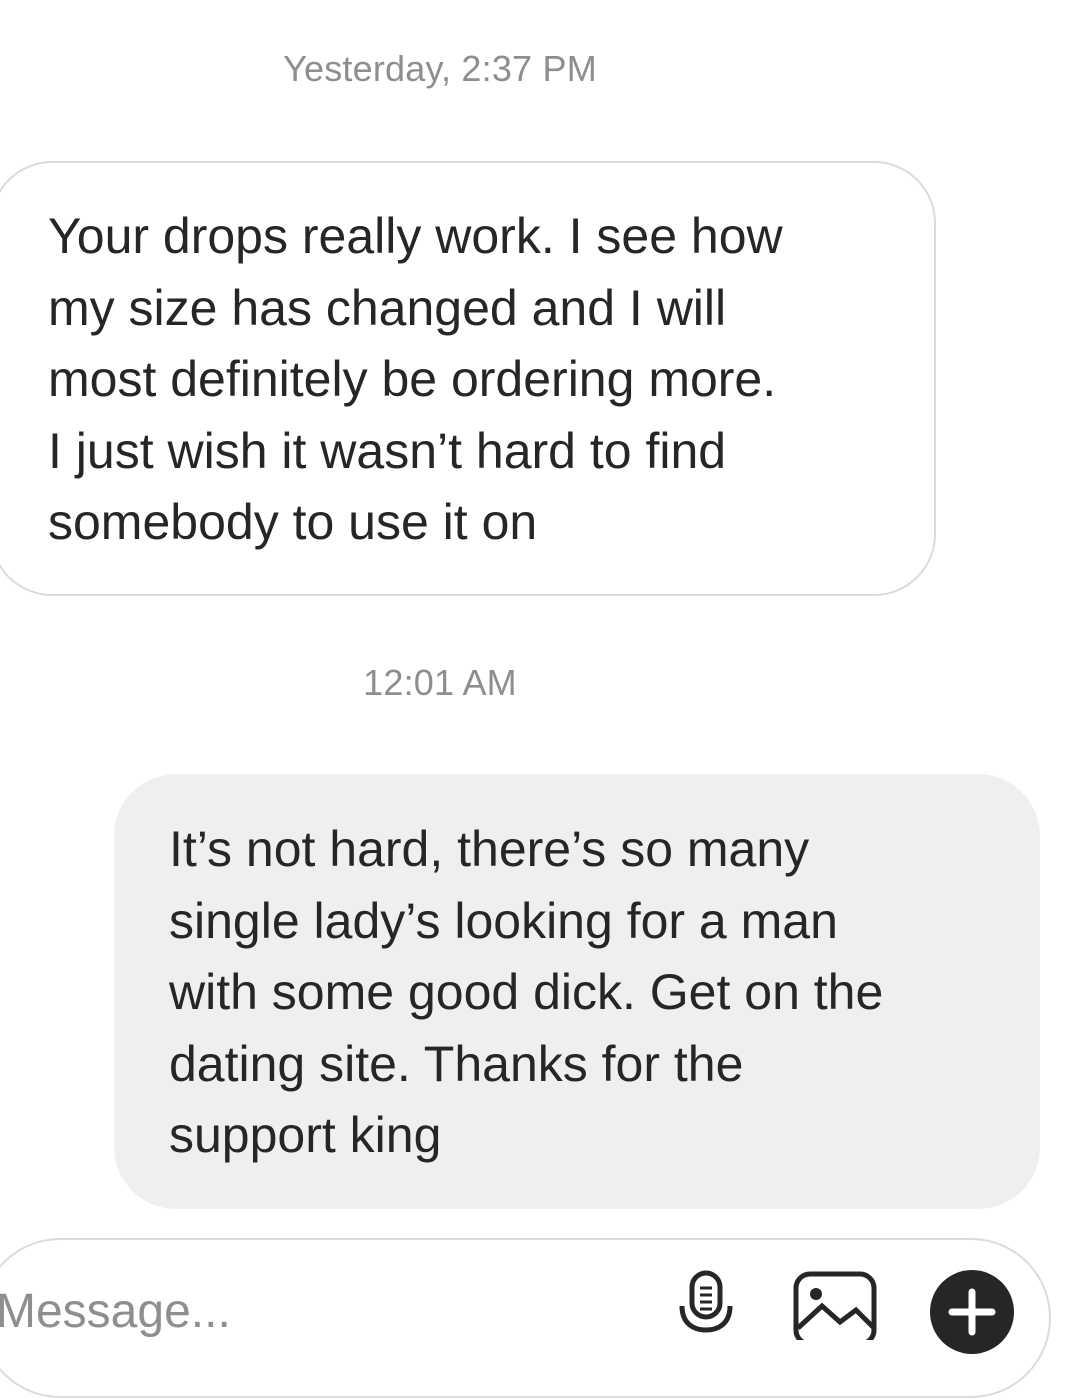  I want to click on message-timestamp: Yesterday, 2:37 PM, so click(440, 68).